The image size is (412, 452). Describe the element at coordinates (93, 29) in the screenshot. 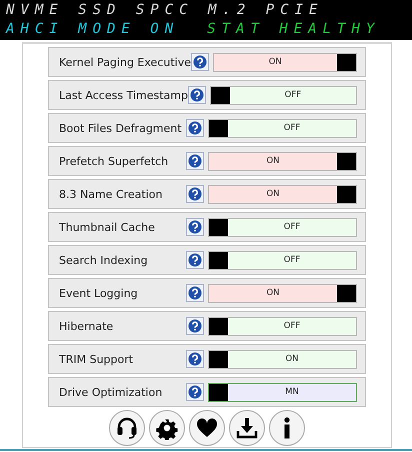

I see `lcd-text: AHCI MODE ON` at that location.